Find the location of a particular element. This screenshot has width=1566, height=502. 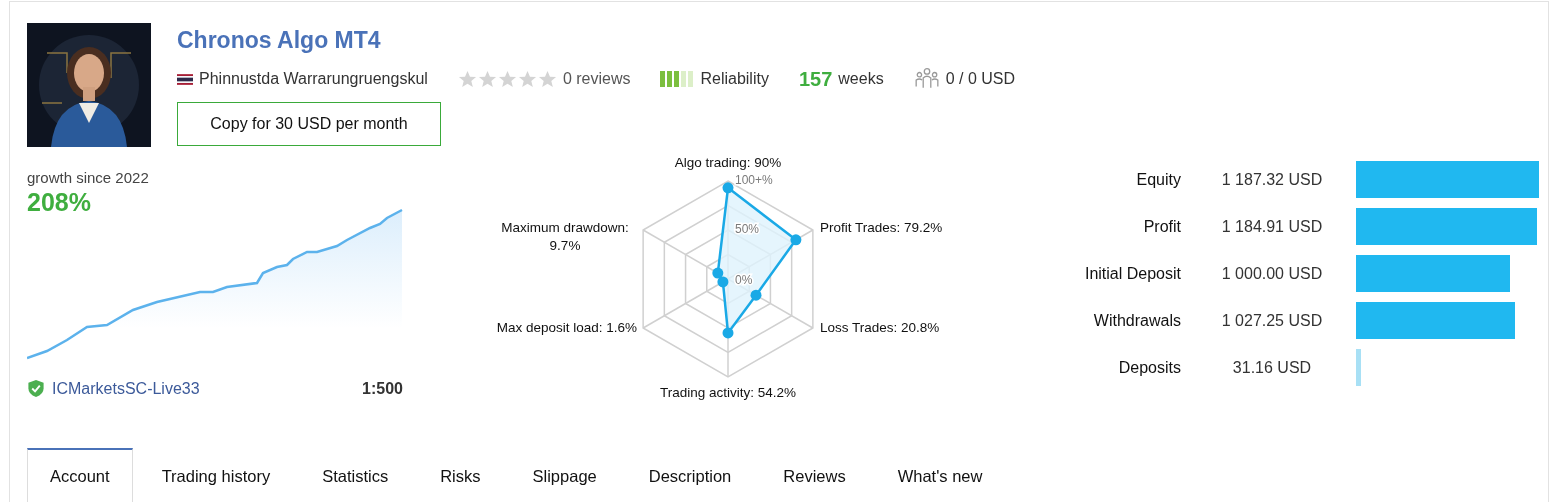

author-name: Phinnustda Warrarungruengskul is located at coordinates (313, 79).